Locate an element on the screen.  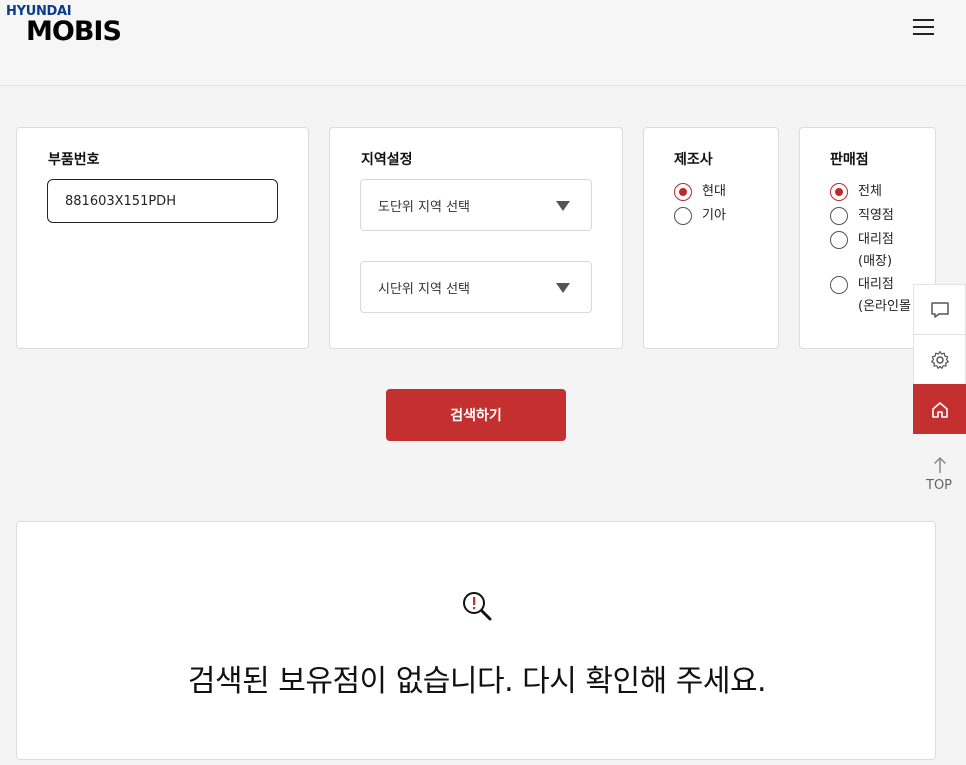
arrow-up-icon is located at coordinates (940, 464).